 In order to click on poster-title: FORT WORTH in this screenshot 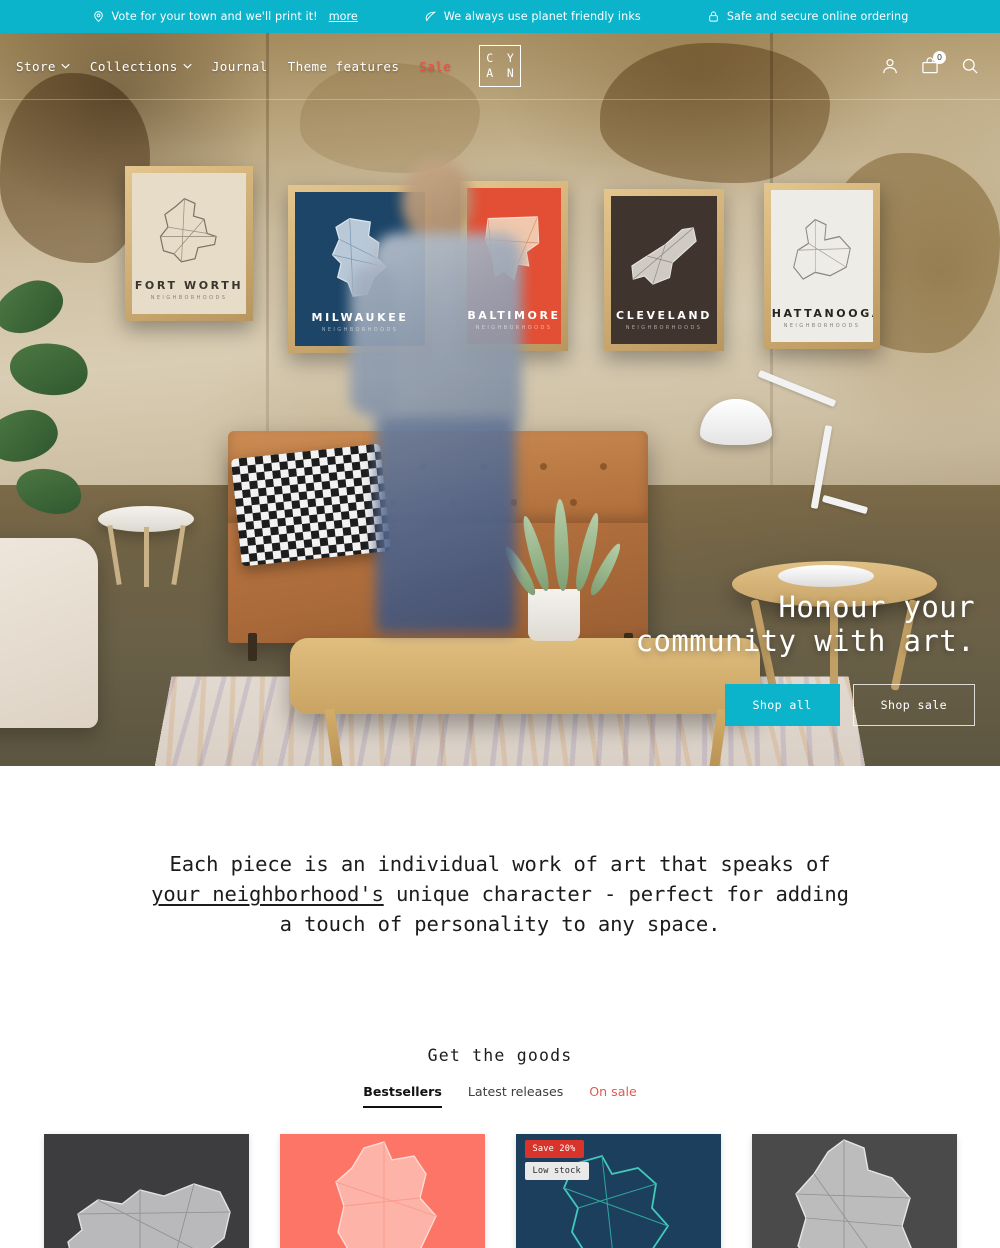, I will do `click(189, 285)`.